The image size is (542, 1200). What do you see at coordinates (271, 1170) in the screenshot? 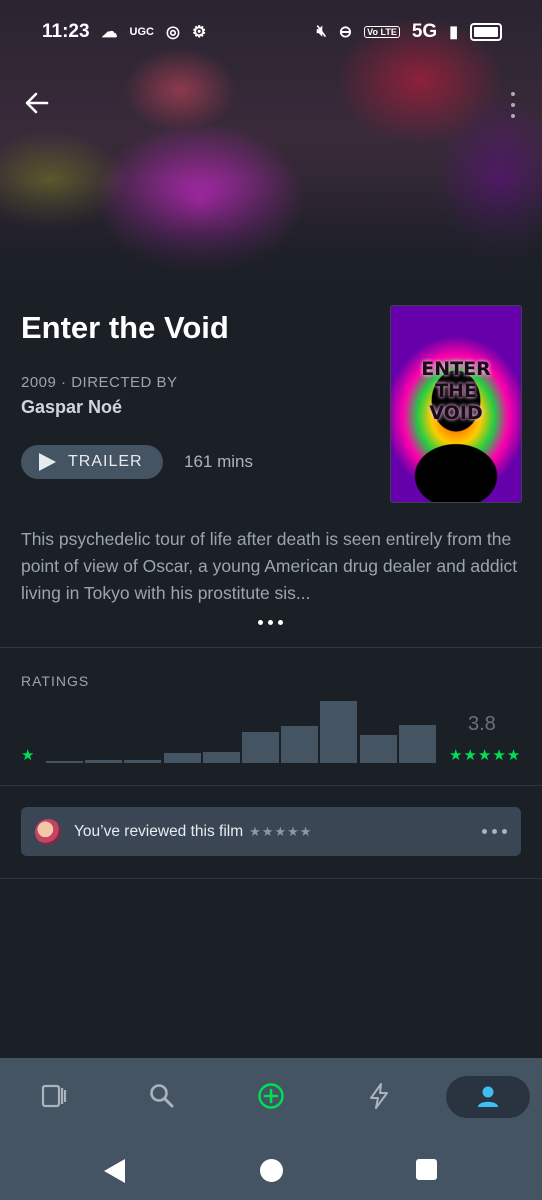
I see `nav-home-icon` at bounding box center [271, 1170].